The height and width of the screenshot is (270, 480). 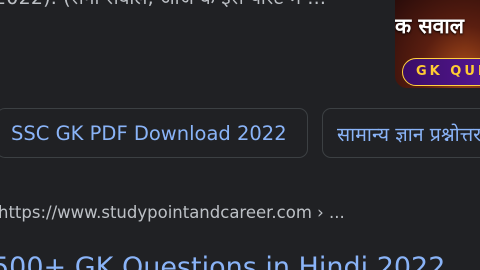 I want to click on related-search-label: सामान्य ज्ञान प्रश्नोत्तर, so click(x=408, y=134).